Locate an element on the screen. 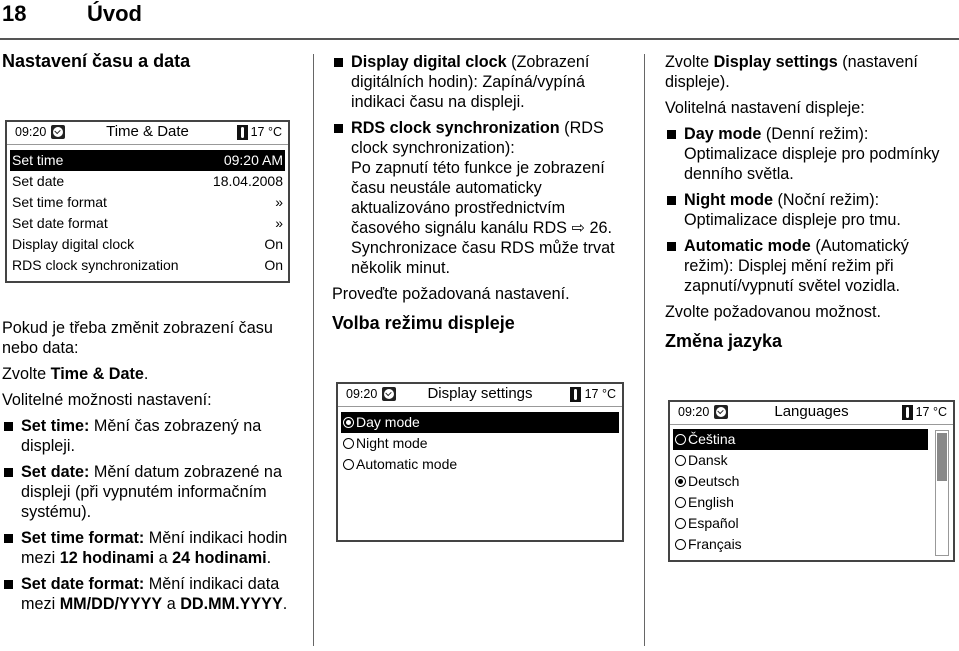 Image resolution: width=959 pixels, height=651 pixels. option-night-mode: Night mode is located at coordinates (480, 443).